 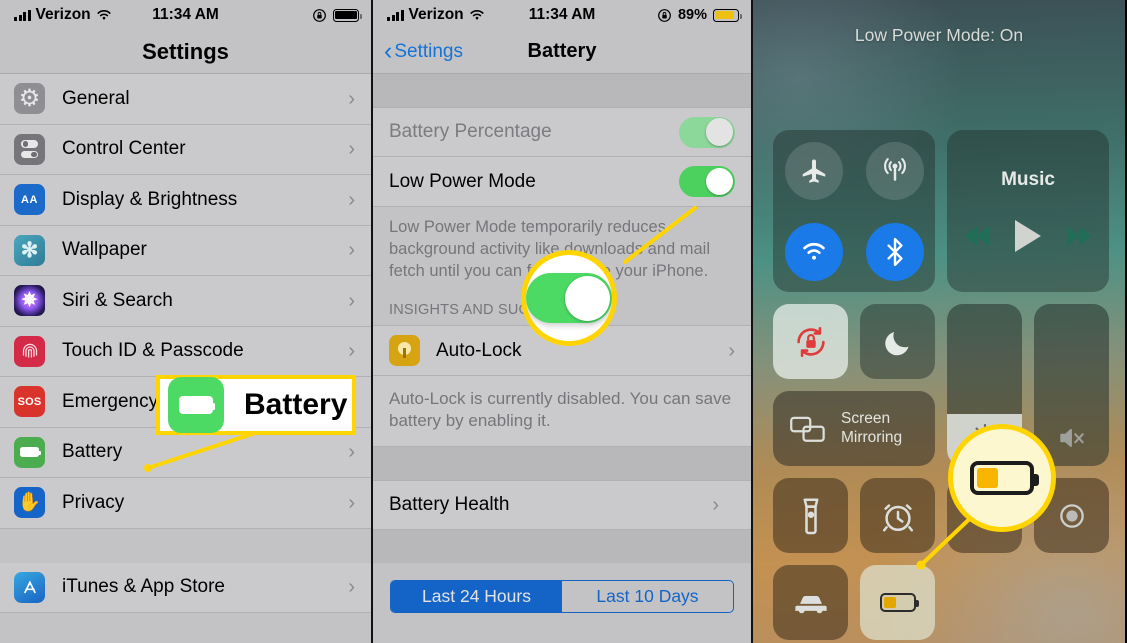 I want to click on callout-low-power-switch, so click(x=569, y=298).